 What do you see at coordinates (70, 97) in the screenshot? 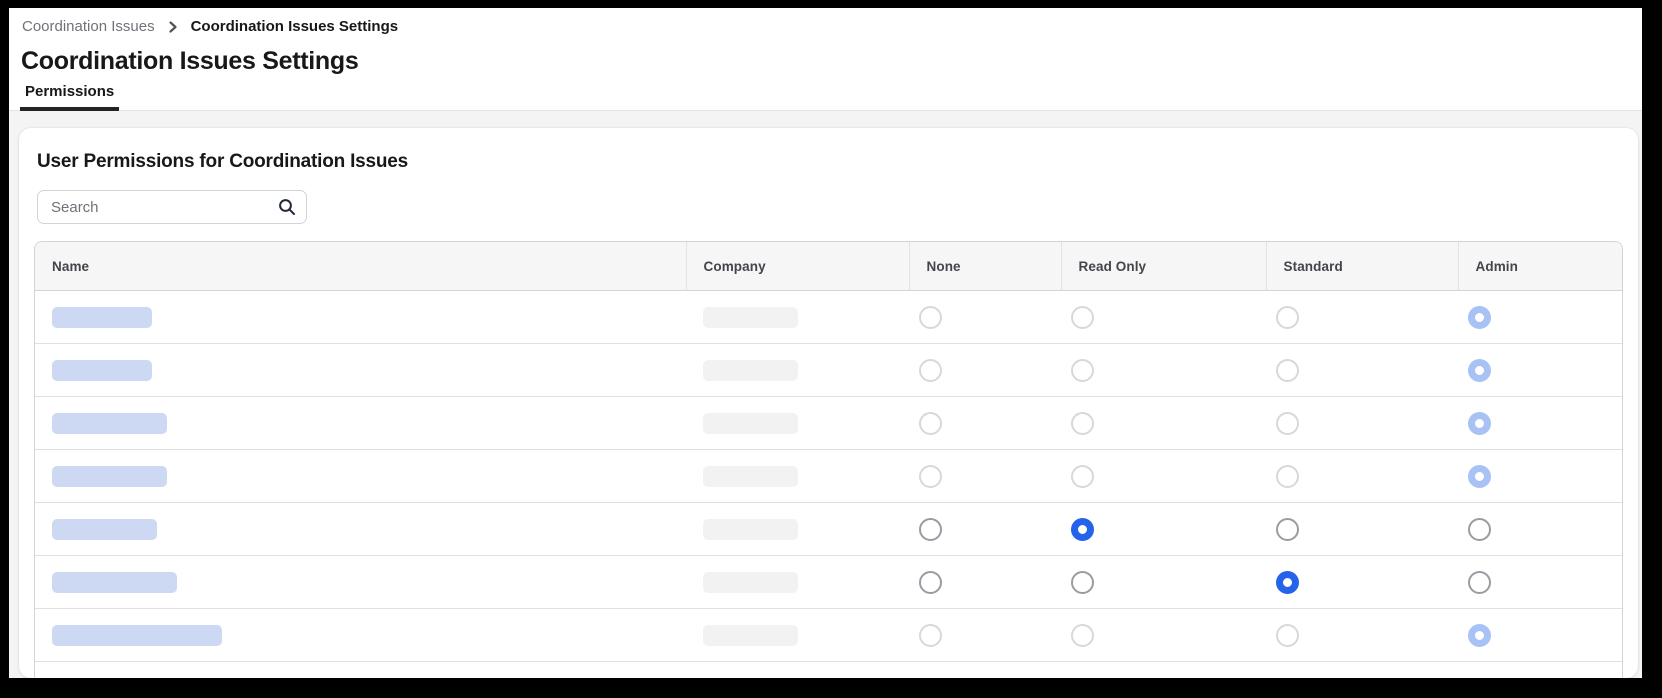
I see `tab-permissions: Permissions` at bounding box center [70, 97].